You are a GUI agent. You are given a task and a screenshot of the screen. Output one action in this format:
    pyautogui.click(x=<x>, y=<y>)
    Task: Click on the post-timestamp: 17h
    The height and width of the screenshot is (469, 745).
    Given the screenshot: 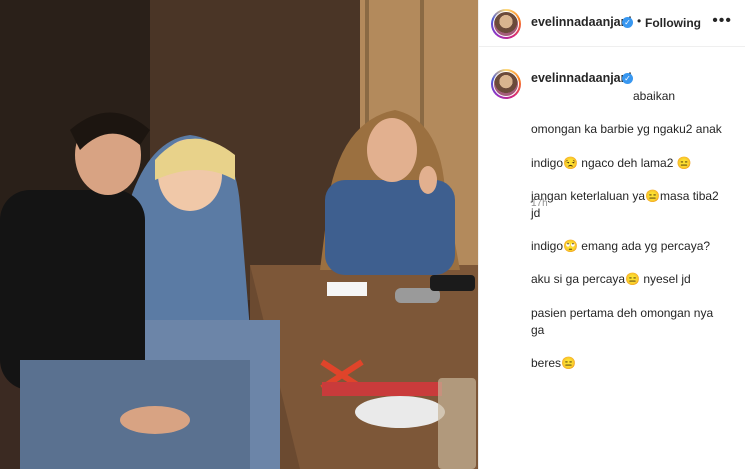 What is the action you would take?
    pyautogui.click(x=539, y=203)
    